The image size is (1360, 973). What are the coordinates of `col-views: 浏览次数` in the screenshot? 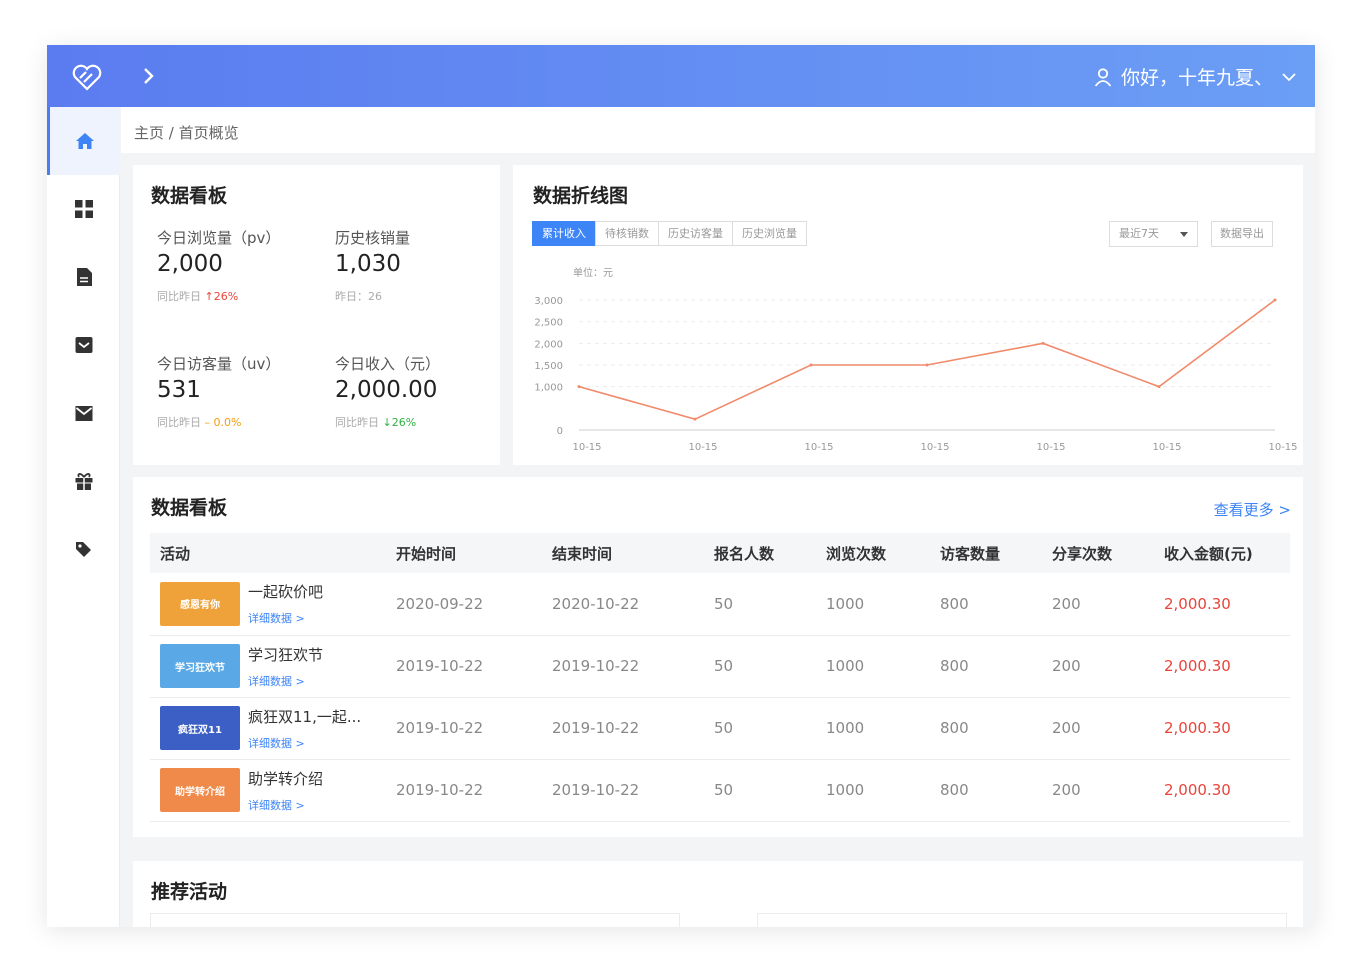 It's located at (873, 553).